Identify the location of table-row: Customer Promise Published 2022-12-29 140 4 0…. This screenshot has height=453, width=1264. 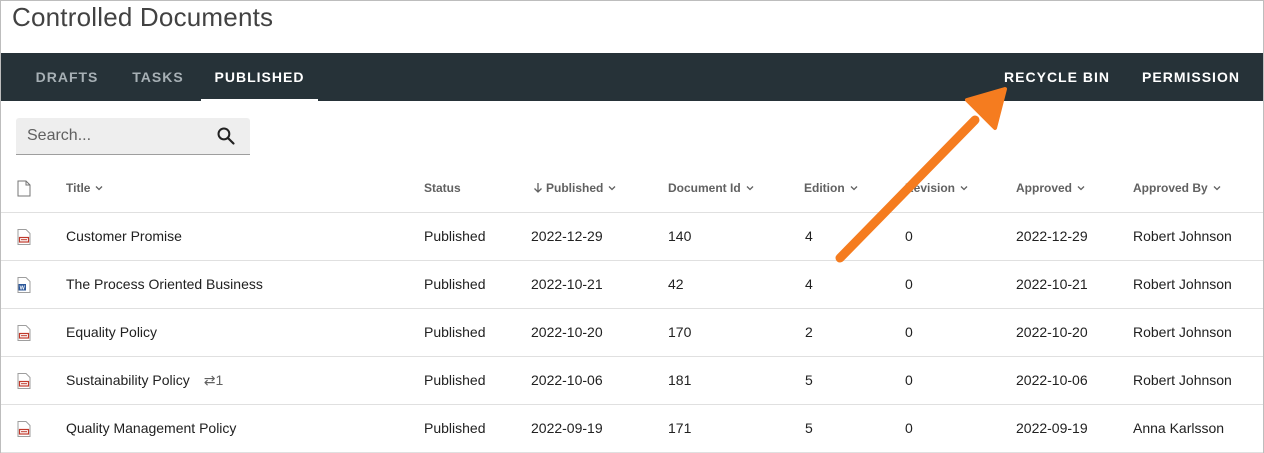
(632, 237).